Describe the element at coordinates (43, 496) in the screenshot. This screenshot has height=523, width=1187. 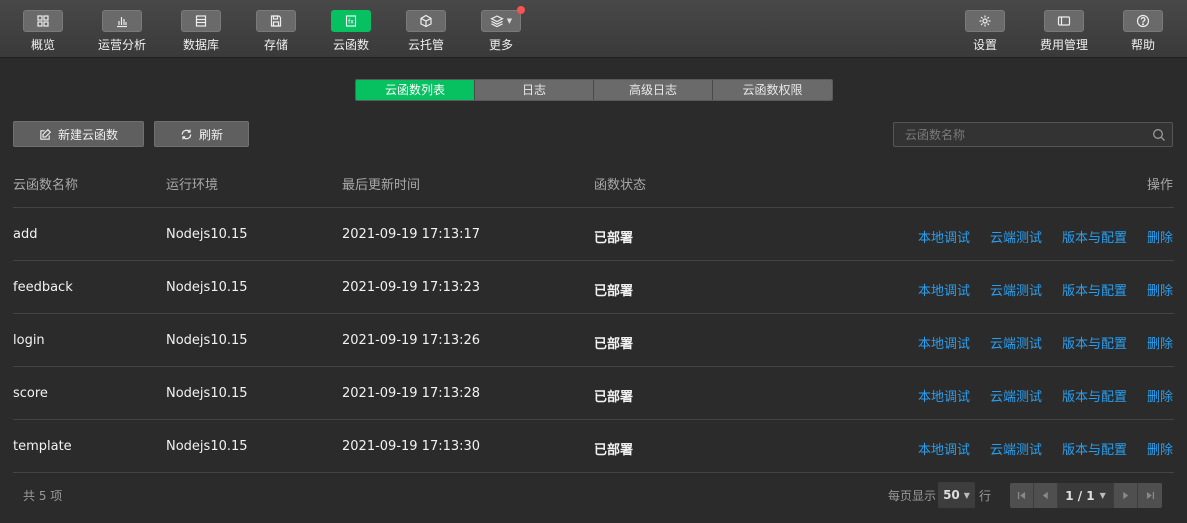
I see `total-count: 共 5 项` at that location.